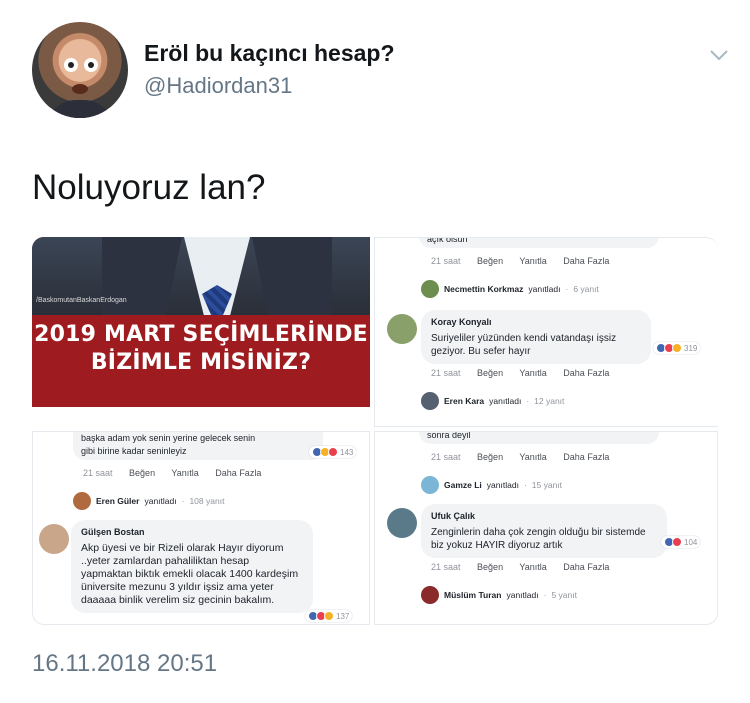  Describe the element at coordinates (586, 289) in the screenshot. I see `reply-count: 6 yanıt` at that location.